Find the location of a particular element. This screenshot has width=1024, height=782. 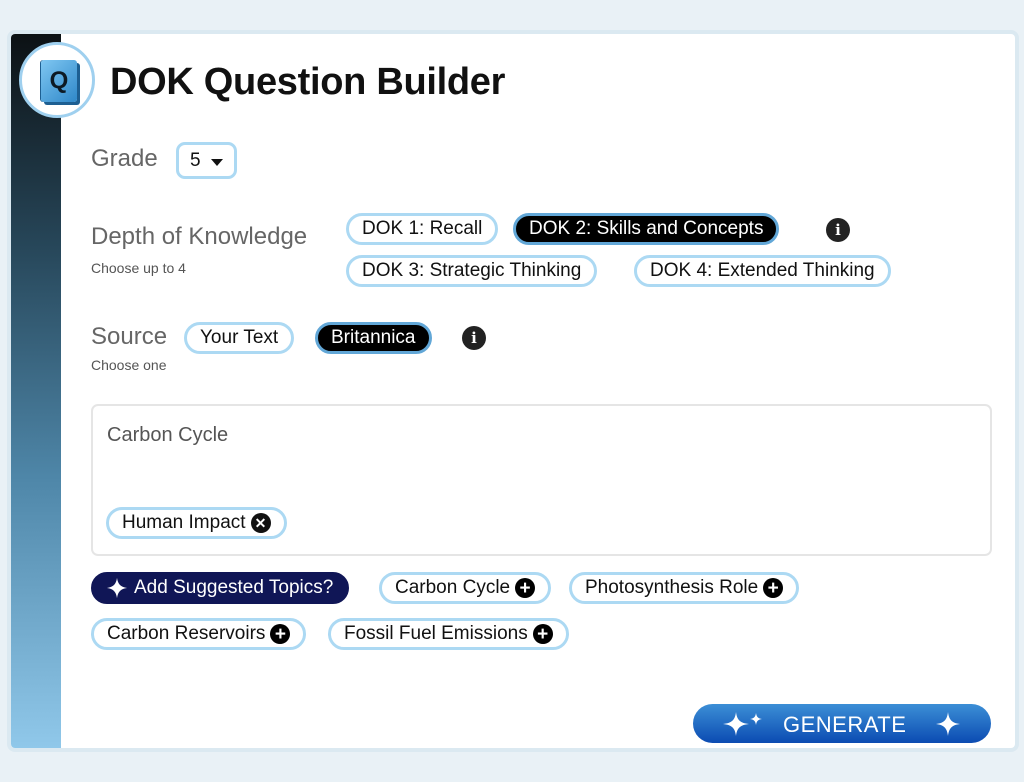

source-option-britannica: Britannica is located at coordinates (373, 338).